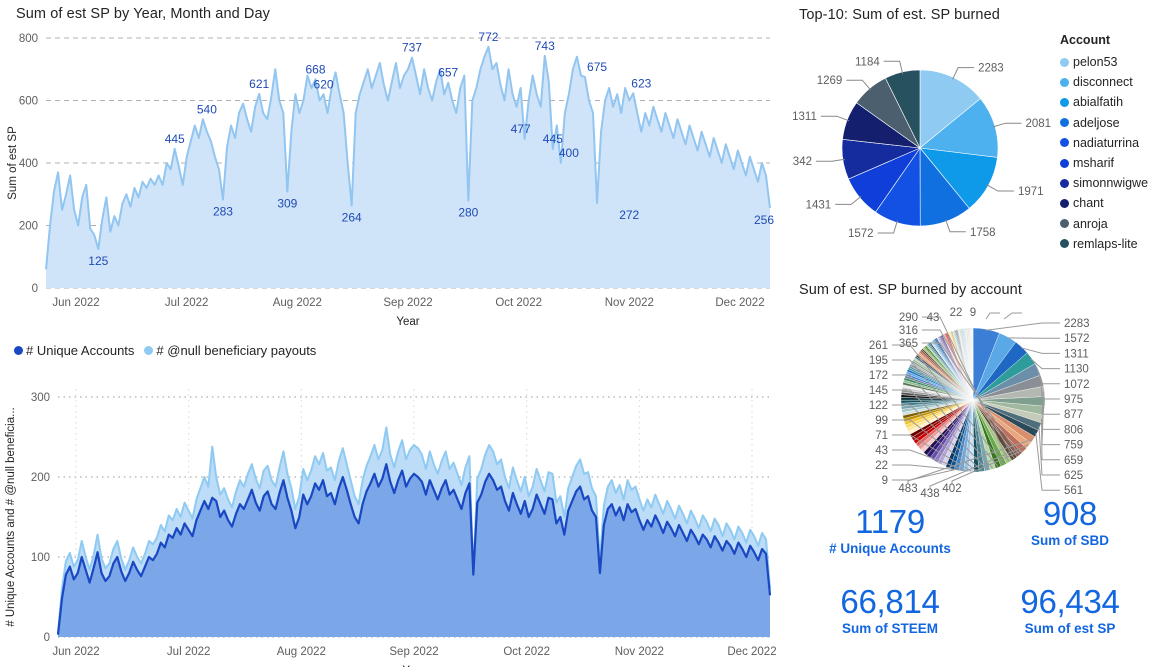  I want to click on svg-text: 1758, so click(983, 233).